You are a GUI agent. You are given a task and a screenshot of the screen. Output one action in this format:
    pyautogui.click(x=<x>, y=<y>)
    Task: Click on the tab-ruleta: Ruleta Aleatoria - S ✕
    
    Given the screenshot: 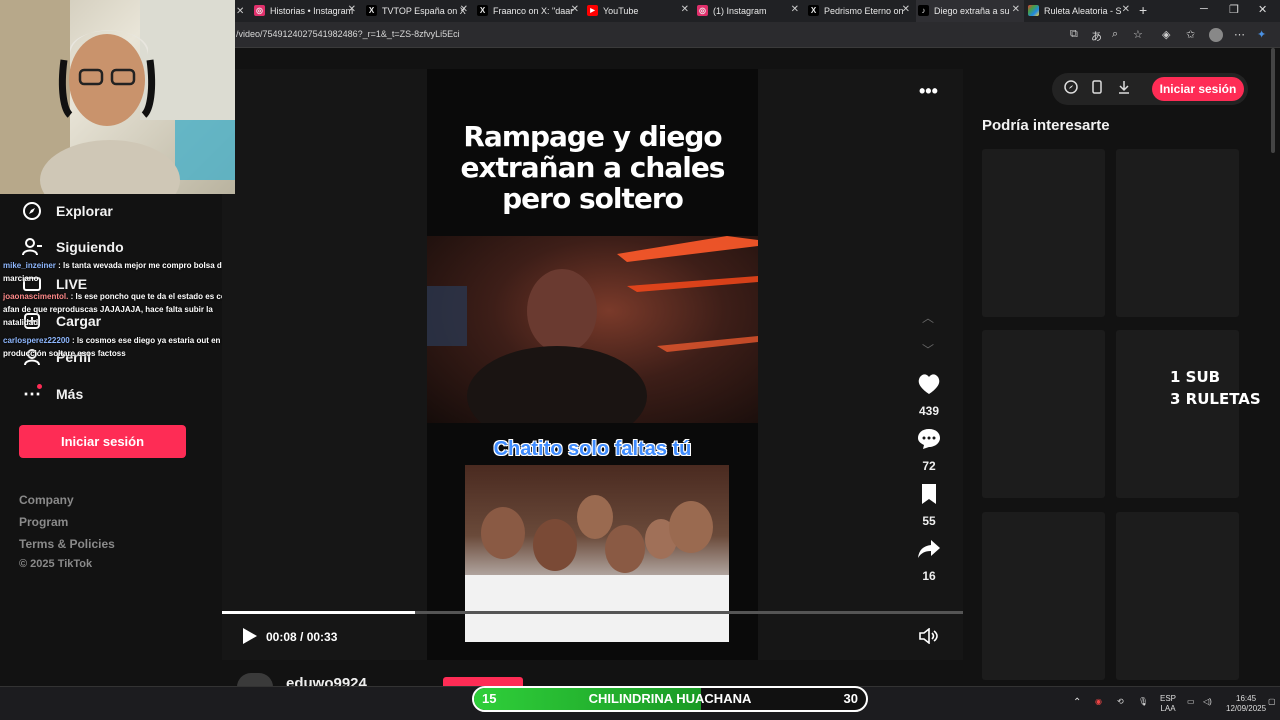 What is the action you would take?
    pyautogui.click(x=1080, y=11)
    